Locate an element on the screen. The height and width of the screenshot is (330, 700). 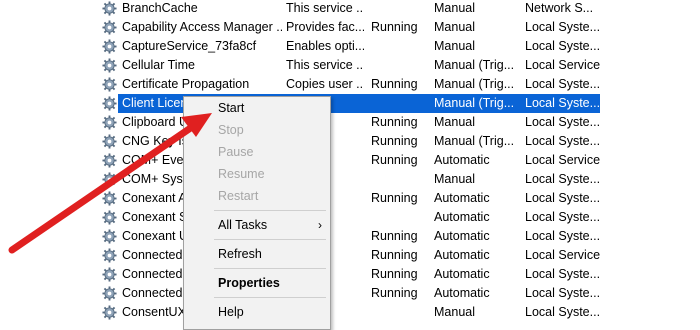
menu-item-help: Help is located at coordinates (257, 312).